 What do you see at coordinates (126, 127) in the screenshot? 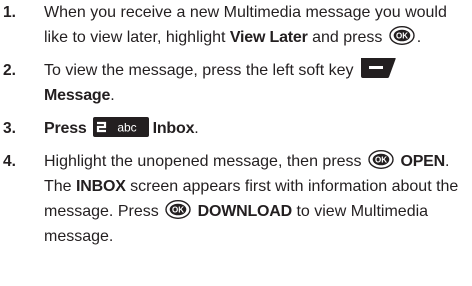
I see `svg-text: abc` at bounding box center [126, 127].